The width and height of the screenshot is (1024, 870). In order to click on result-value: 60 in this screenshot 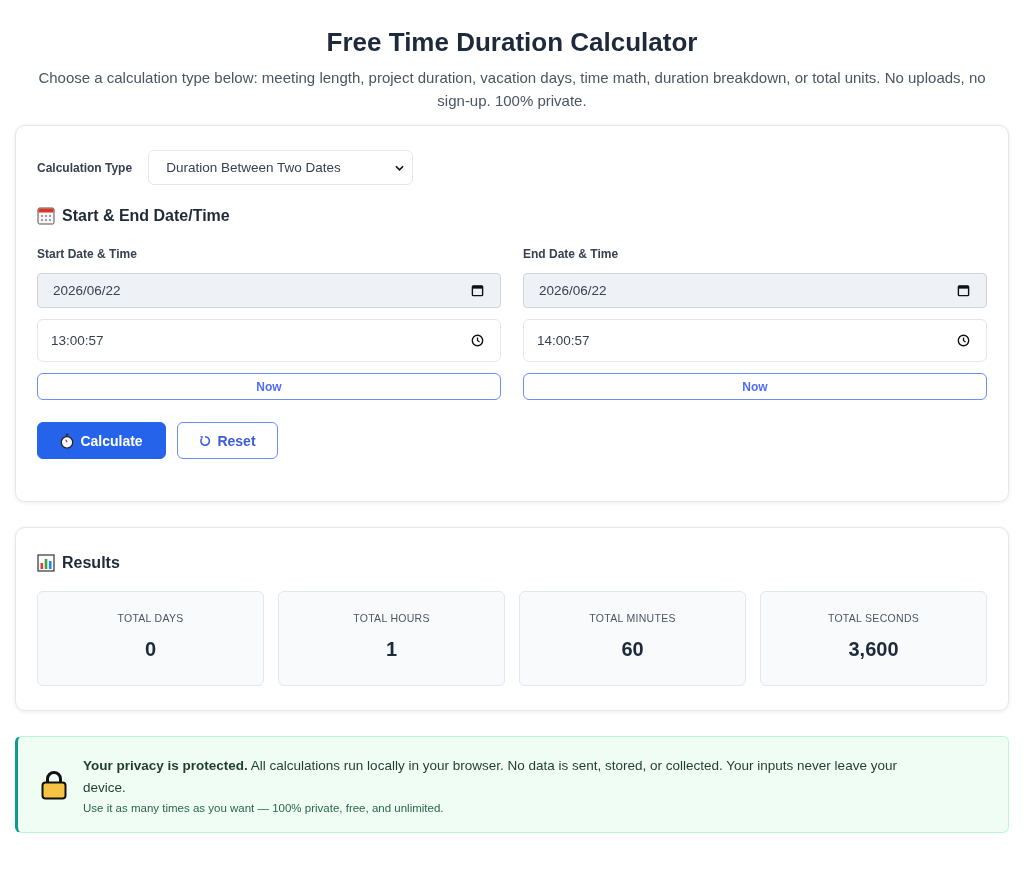, I will do `click(632, 649)`.